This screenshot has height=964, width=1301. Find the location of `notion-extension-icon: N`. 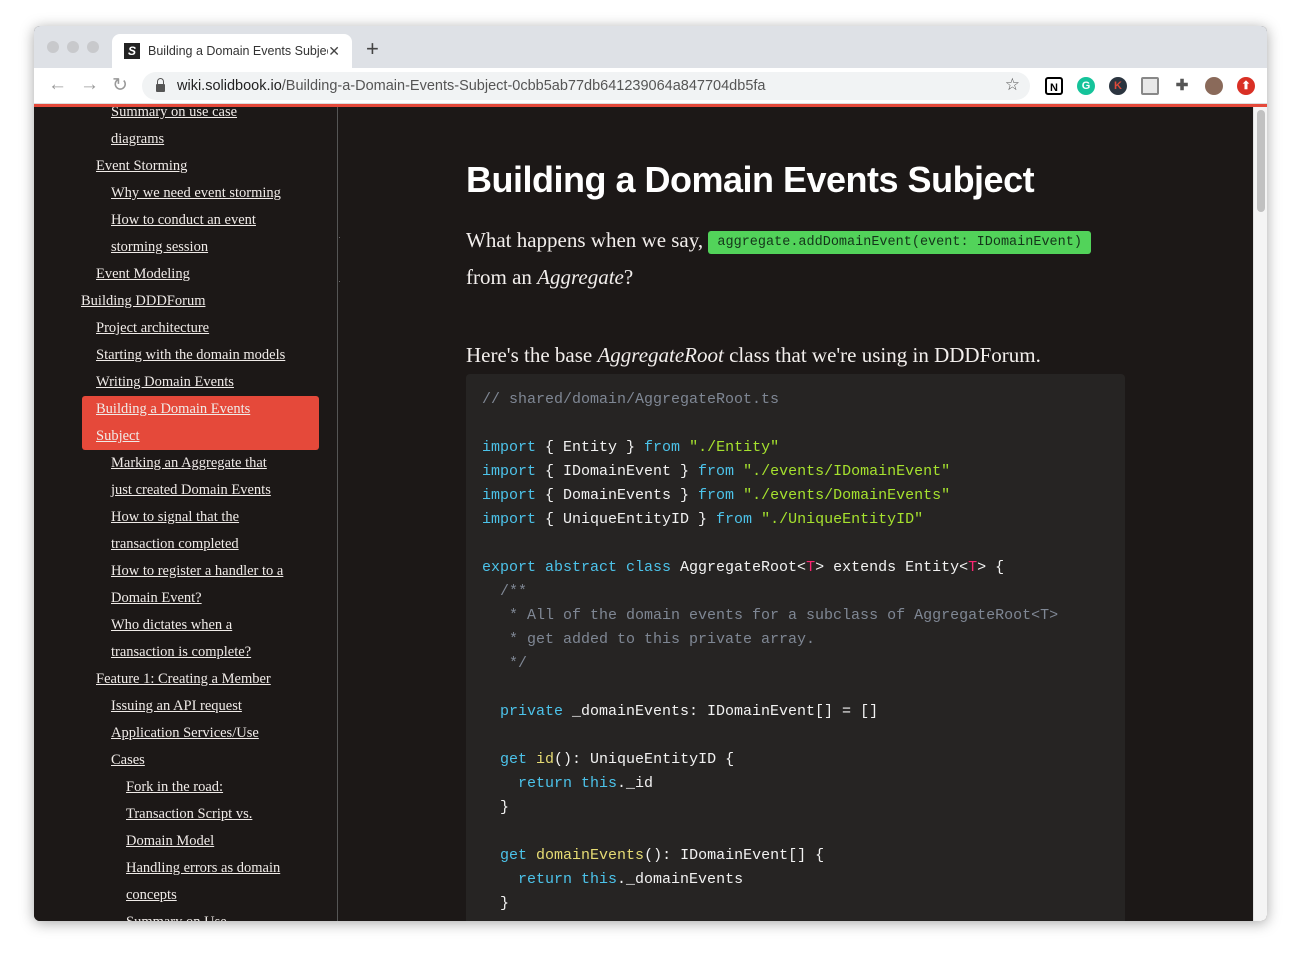

notion-extension-icon: N is located at coordinates (1054, 86).